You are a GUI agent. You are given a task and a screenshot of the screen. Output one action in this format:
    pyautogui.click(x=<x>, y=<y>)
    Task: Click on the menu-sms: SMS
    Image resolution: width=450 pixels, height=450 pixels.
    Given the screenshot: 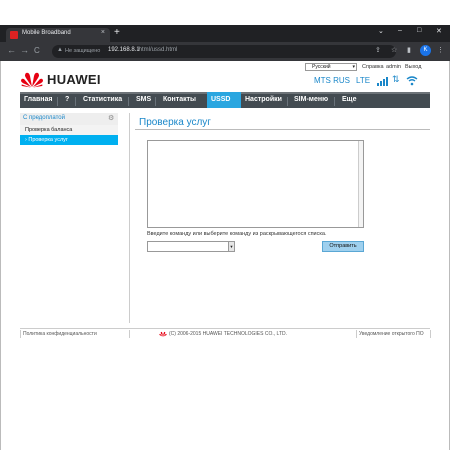 What is the action you would take?
    pyautogui.click(x=143, y=99)
    